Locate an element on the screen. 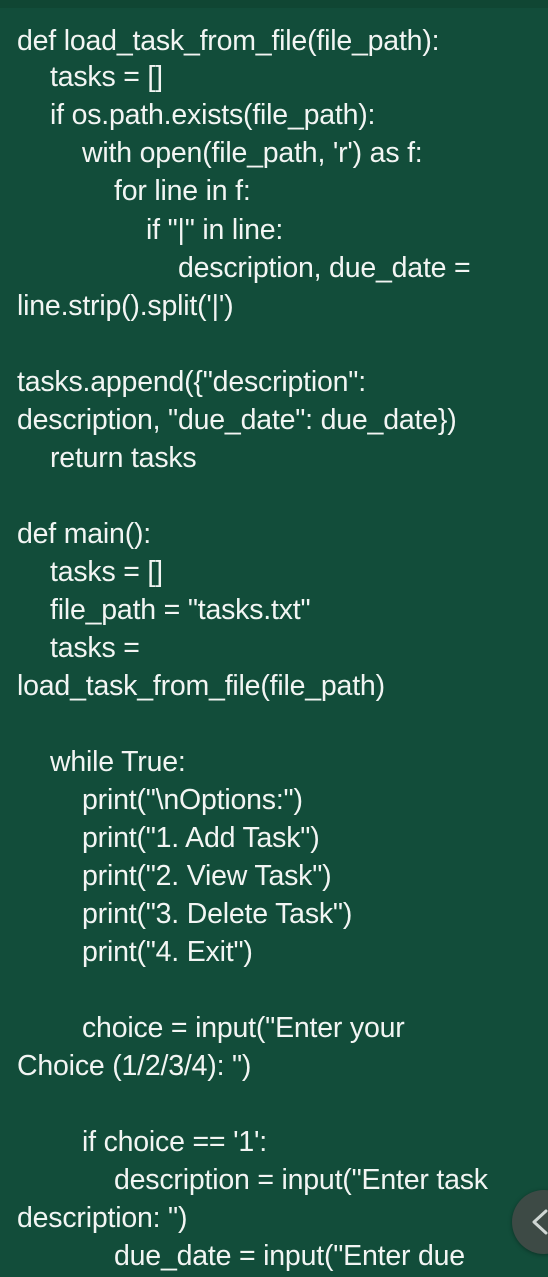 The image size is (548, 1277). code-line: while True: is located at coordinates (118, 762).